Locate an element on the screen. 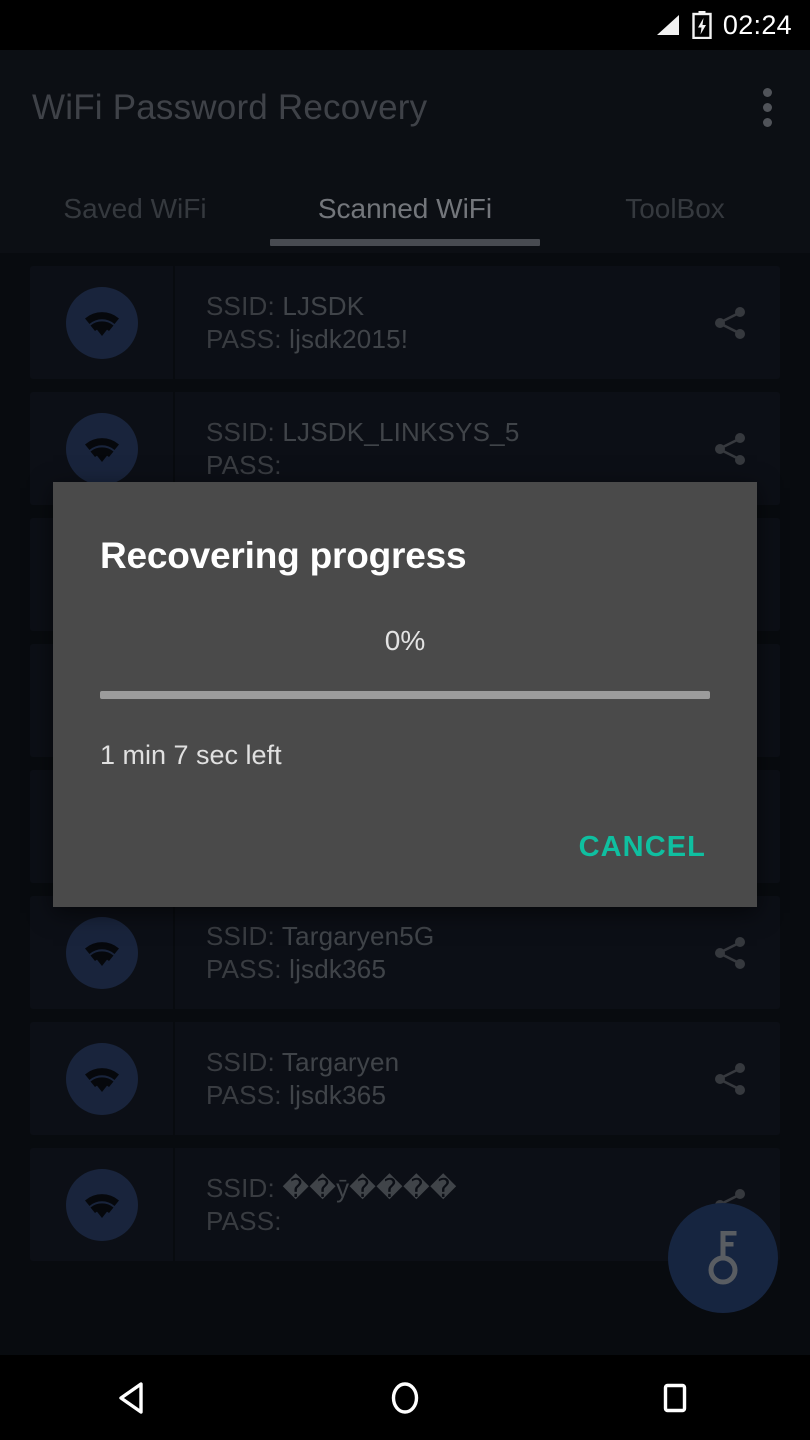  cancel-button: CANCEL is located at coordinates (642, 847).